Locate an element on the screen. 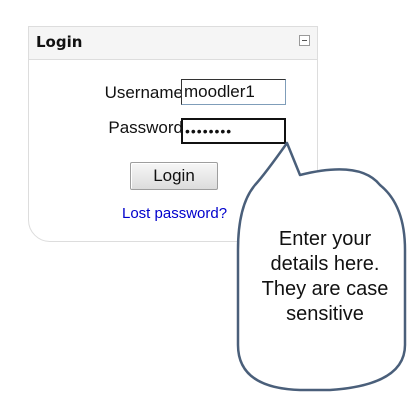  login-button: Login is located at coordinates (174, 176).